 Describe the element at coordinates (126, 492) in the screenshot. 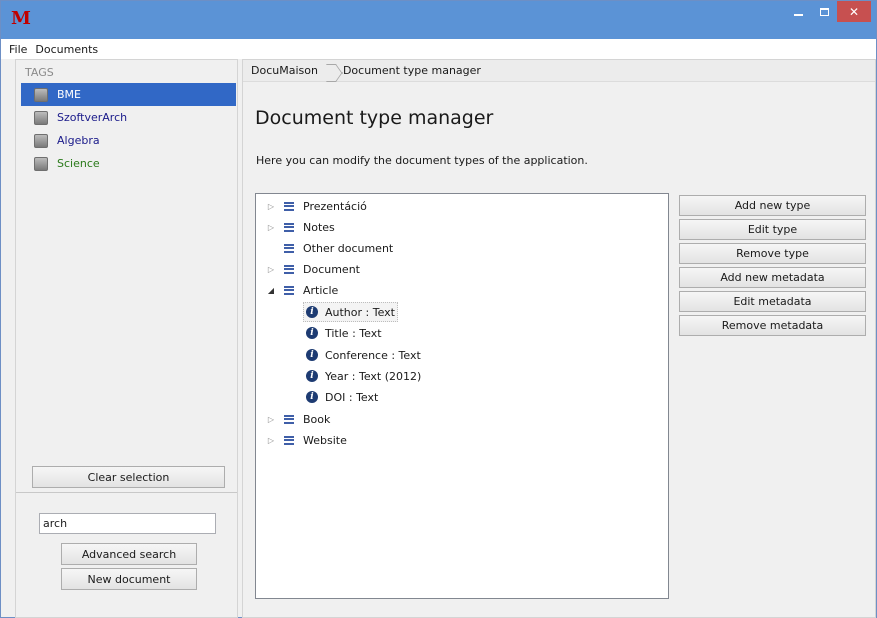

I see `sidebar-divider` at that location.